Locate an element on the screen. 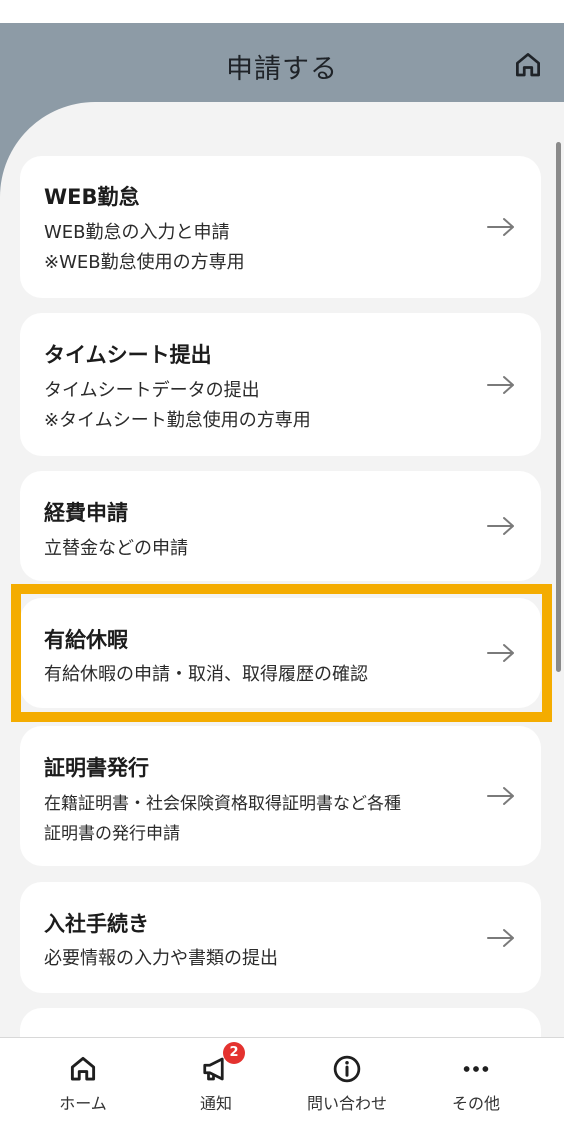 Image resolution: width=564 pixels, height=1135 pixels. scrollbar is located at coordinates (558, 407).